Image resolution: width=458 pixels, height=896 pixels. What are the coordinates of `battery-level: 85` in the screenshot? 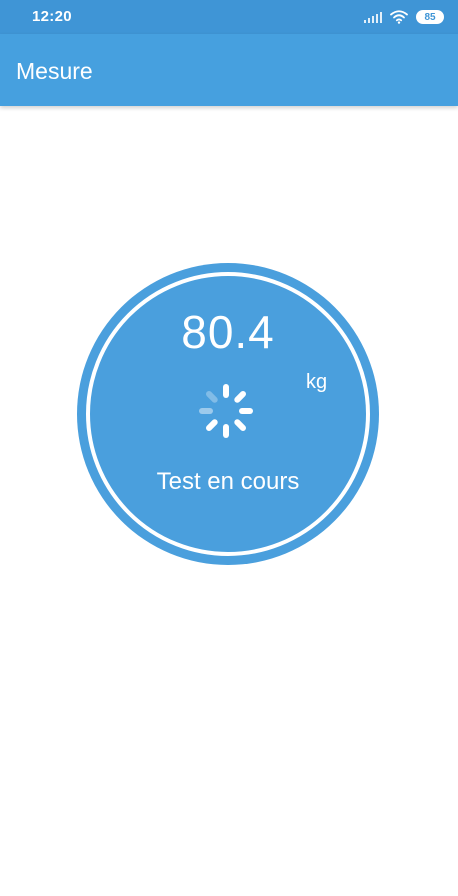 It's located at (430, 17).